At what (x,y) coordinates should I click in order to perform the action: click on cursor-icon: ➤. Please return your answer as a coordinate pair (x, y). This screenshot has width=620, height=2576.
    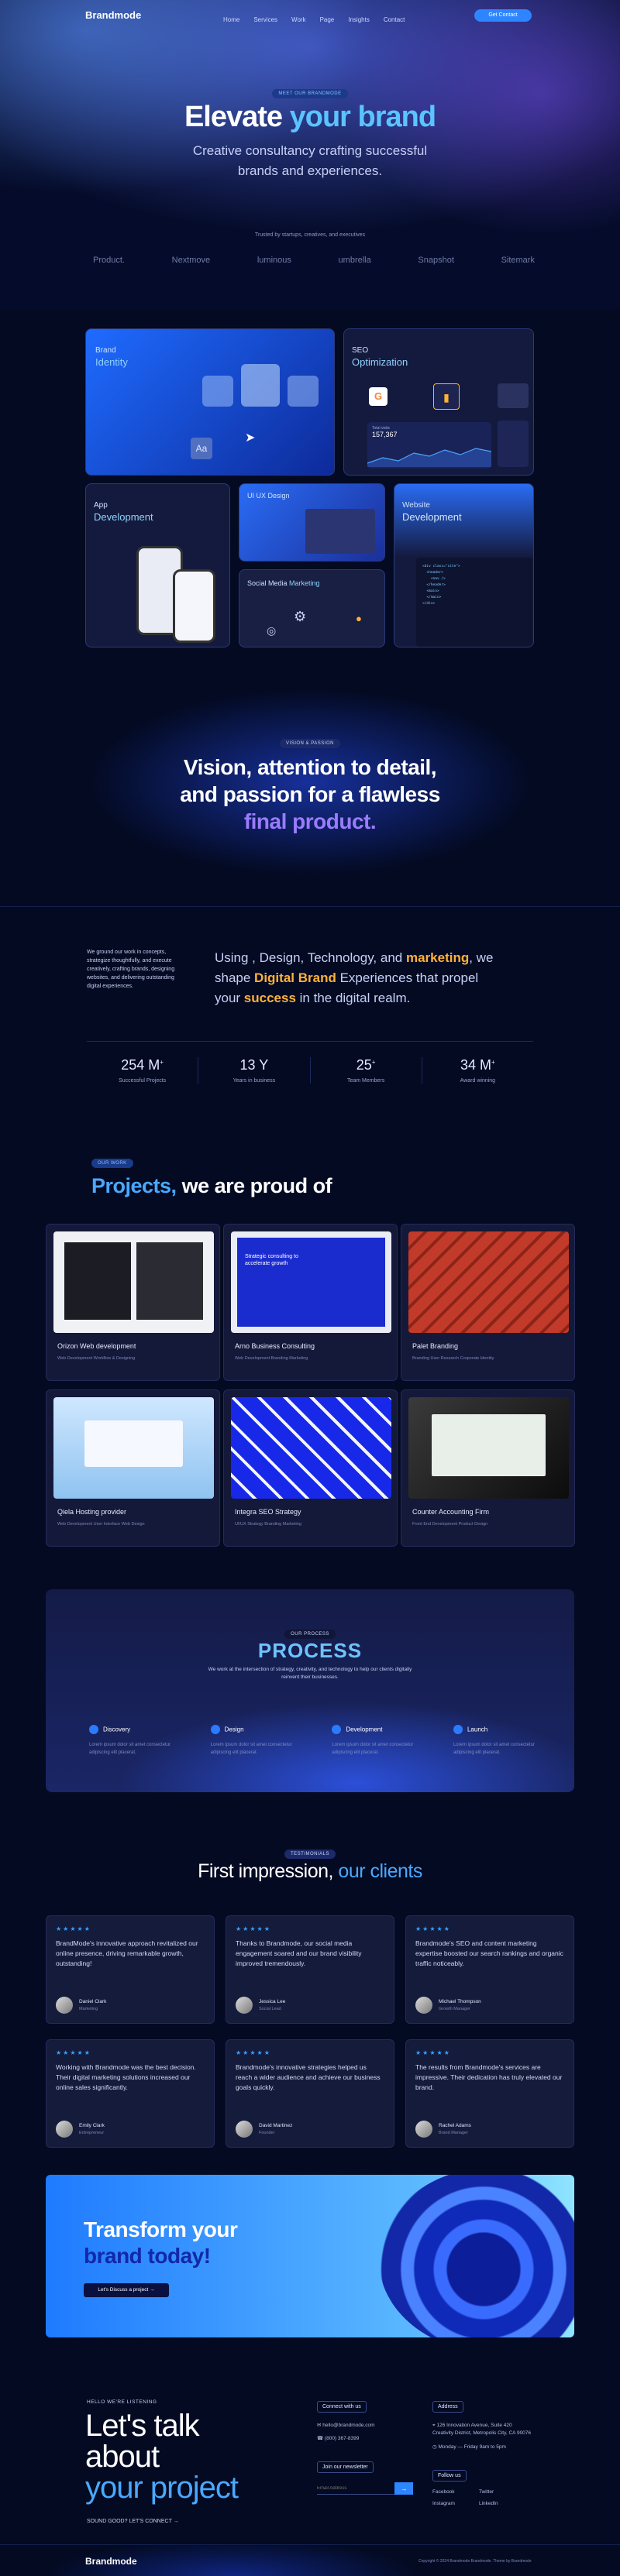
    Looking at the image, I should click on (250, 438).